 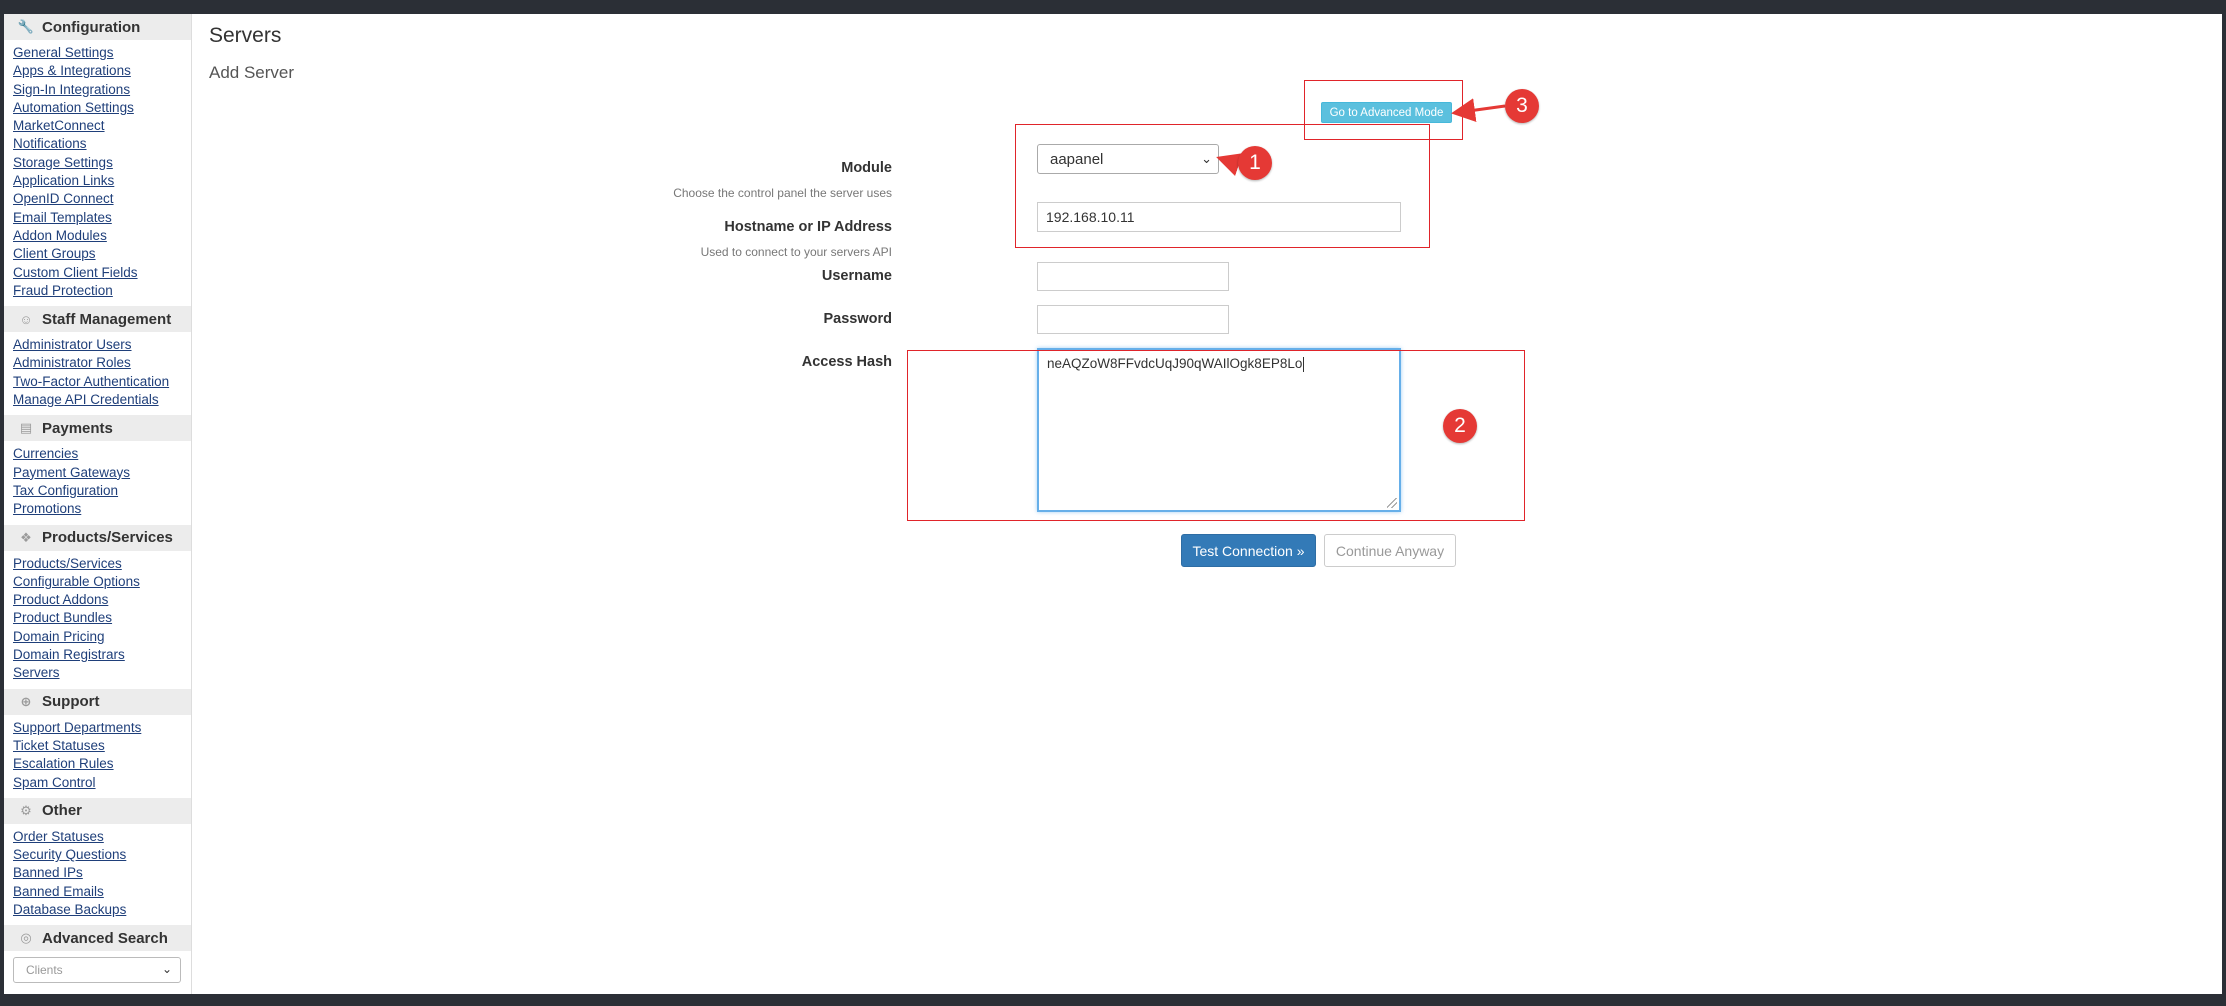 I want to click on money-icon: ▤, so click(x=26, y=428).